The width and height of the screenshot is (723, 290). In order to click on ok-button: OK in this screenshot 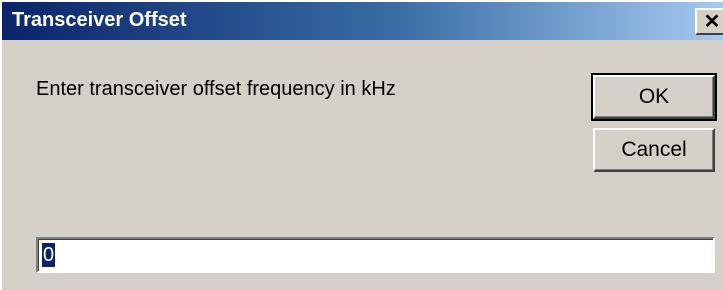, I will do `click(654, 97)`.